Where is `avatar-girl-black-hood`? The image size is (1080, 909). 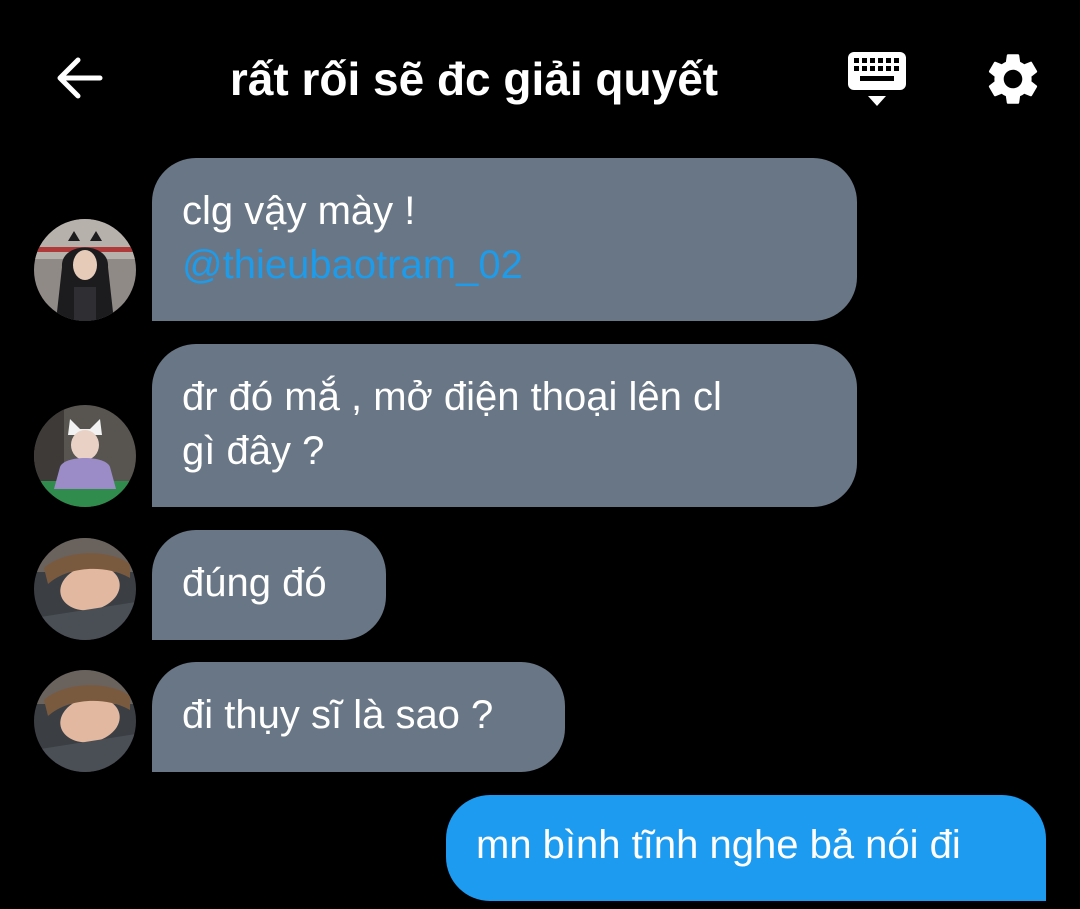 avatar-girl-black-hood is located at coordinates (85, 270).